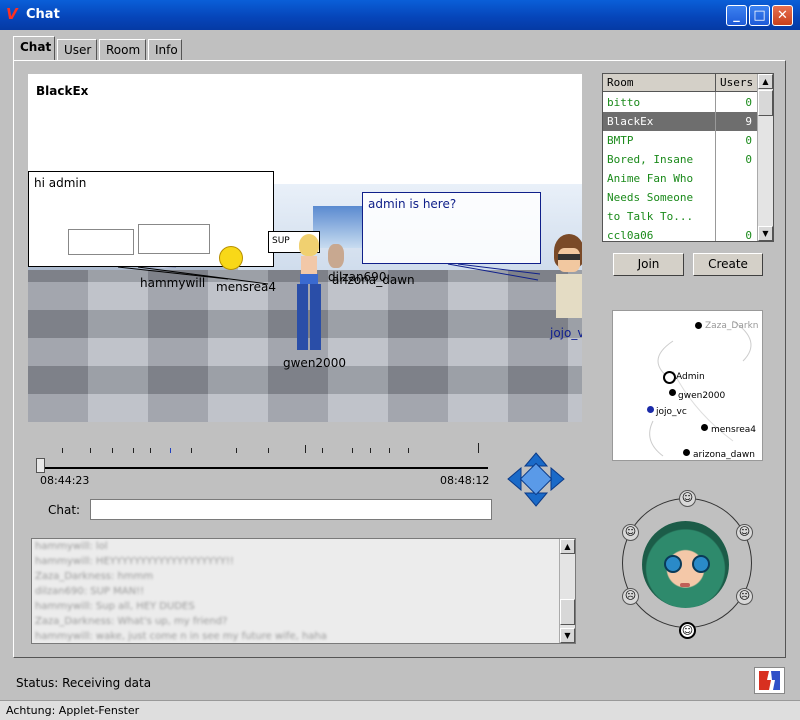  I want to click on emotion-smile-icon: ☺, so click(744, 532).